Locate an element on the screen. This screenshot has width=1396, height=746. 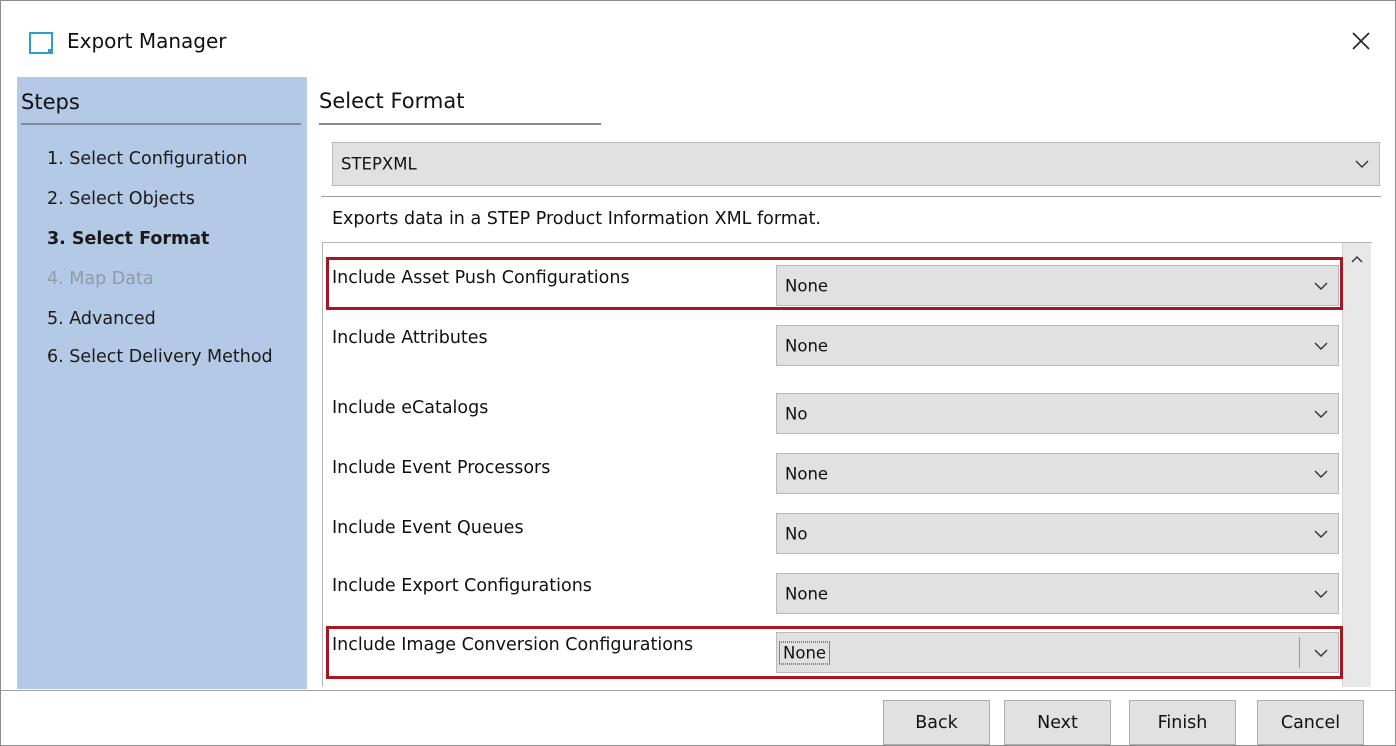
format-select: STEPXML is located at coordinates (856, 164).